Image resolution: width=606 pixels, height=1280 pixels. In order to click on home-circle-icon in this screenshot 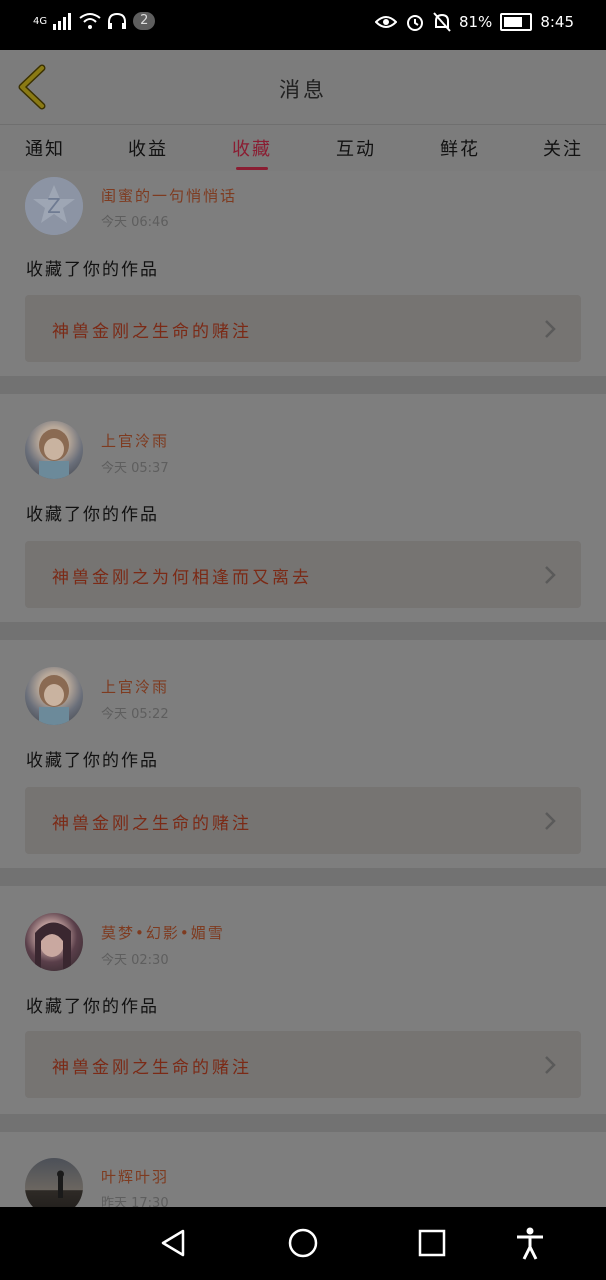, I will do `click(303, 1243)`.